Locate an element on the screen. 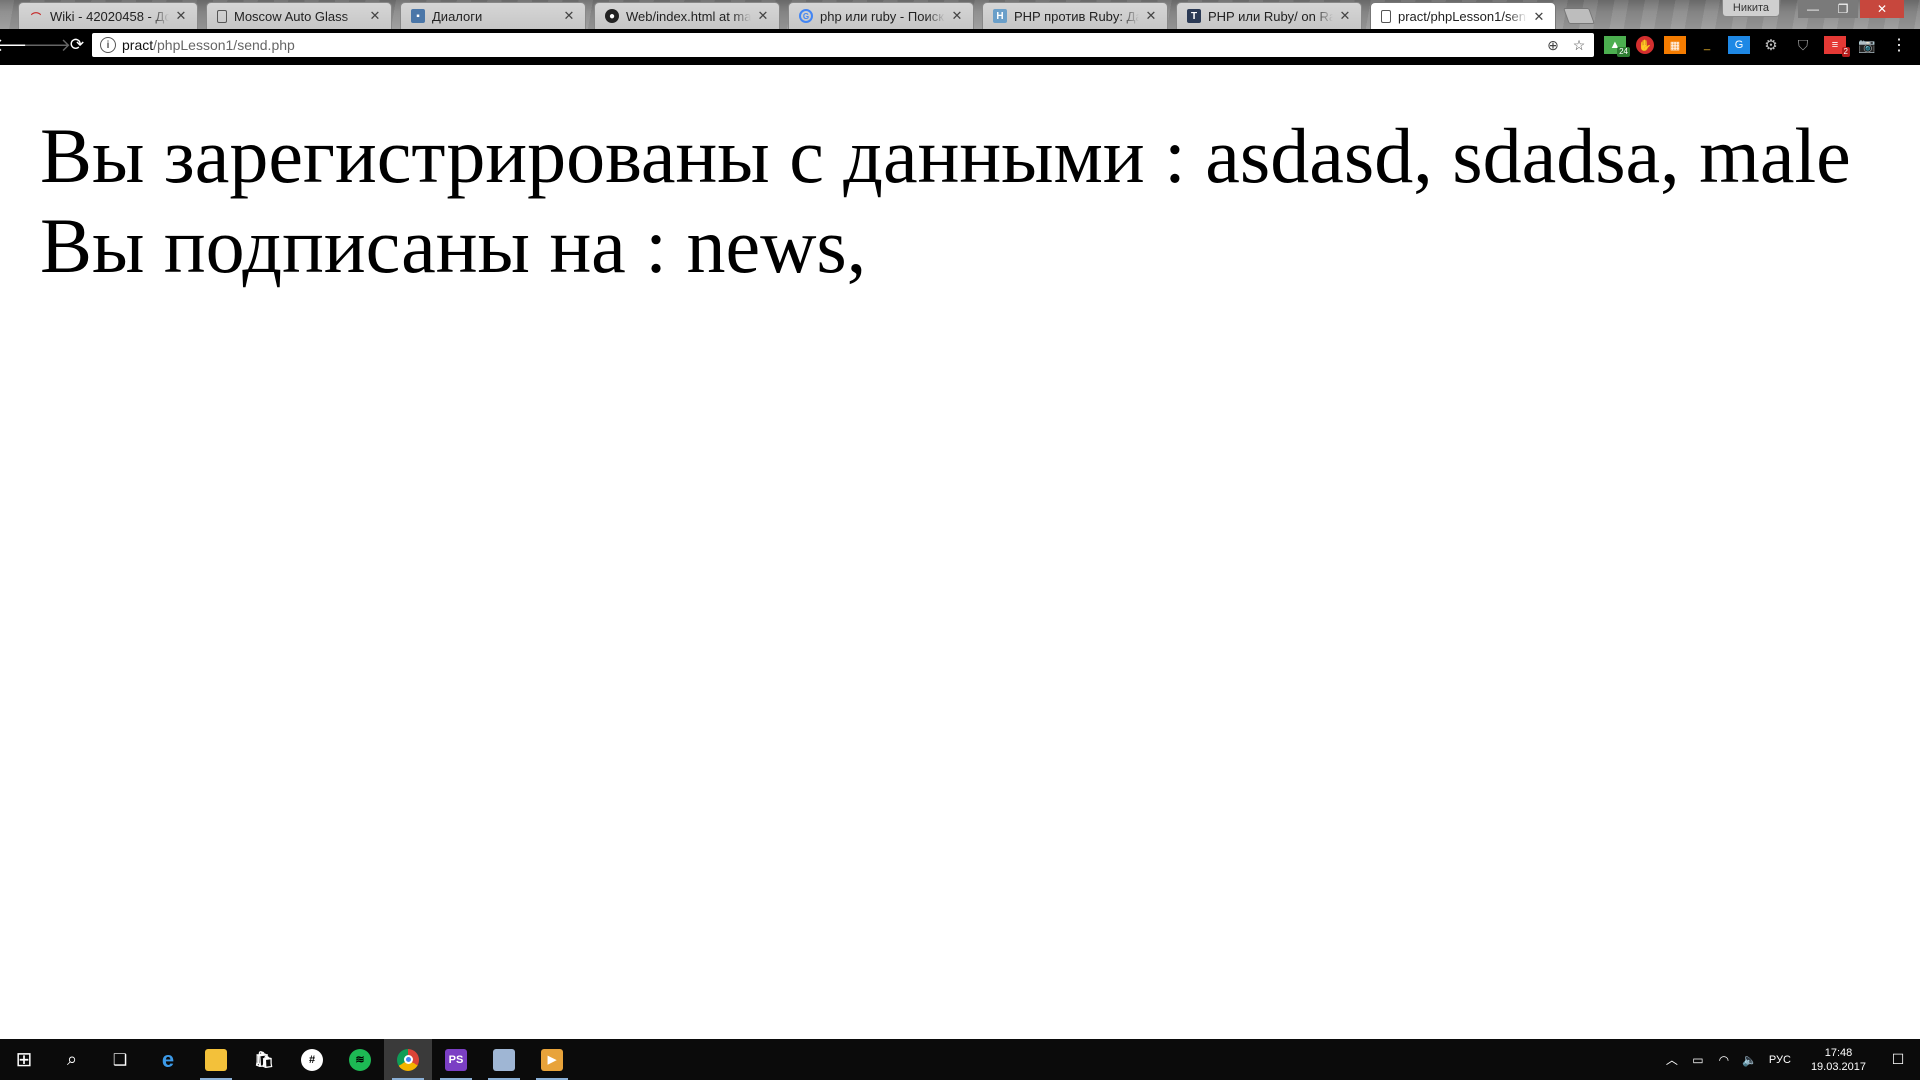  minimize-button: — is located at coordinates (1813, 9).